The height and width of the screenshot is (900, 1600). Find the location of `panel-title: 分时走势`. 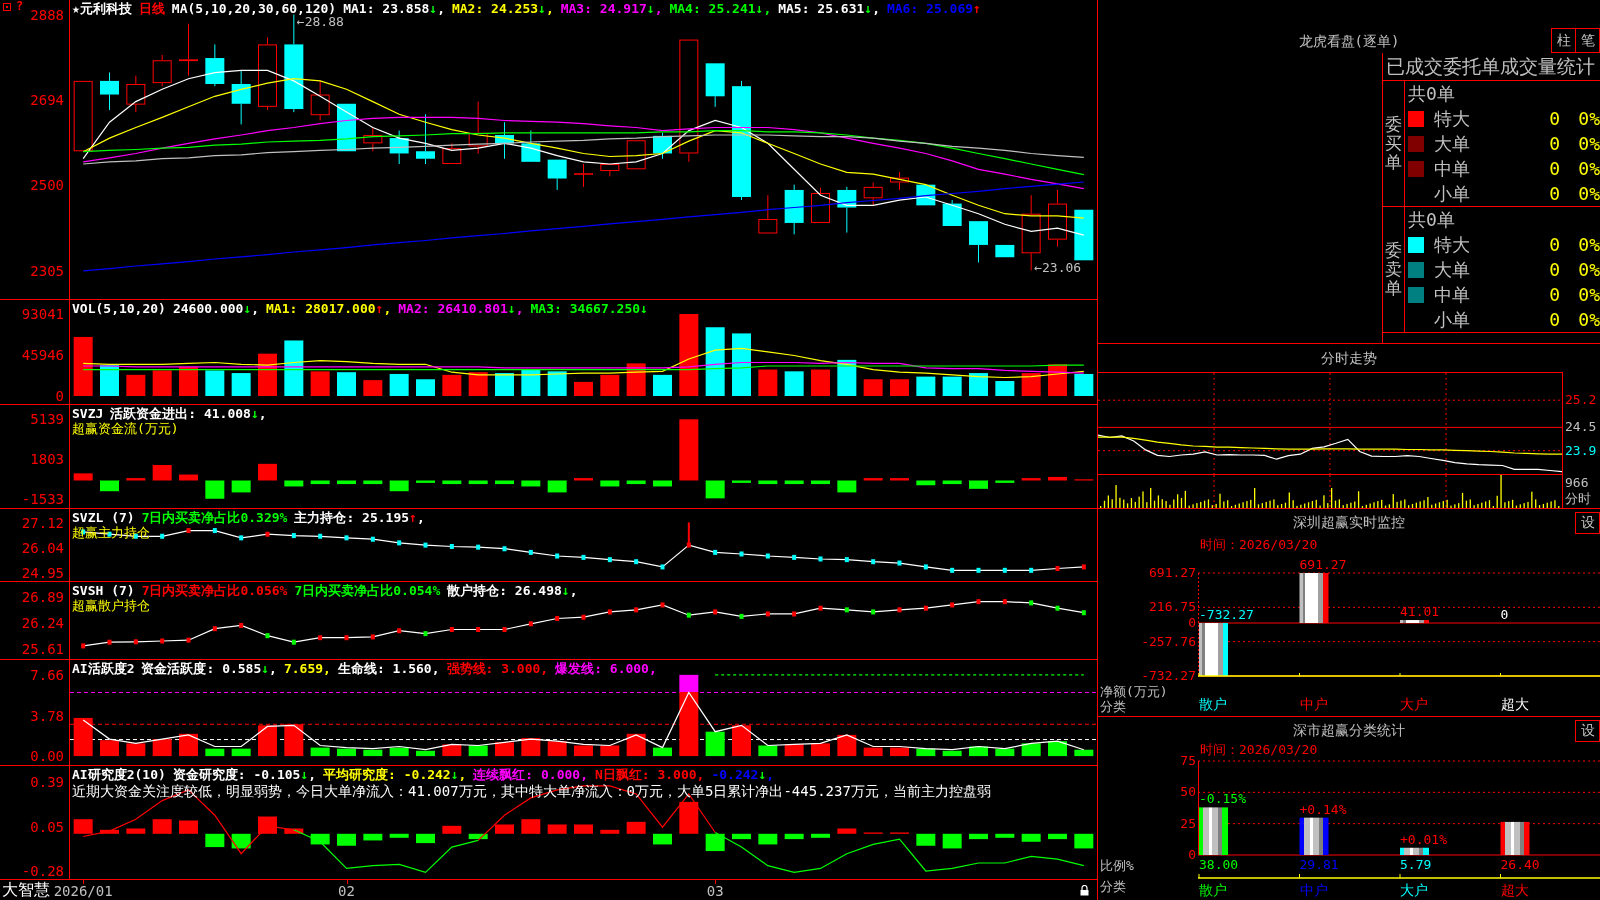

panel-title: 分时走势 is located at coordinates (1349, 358).